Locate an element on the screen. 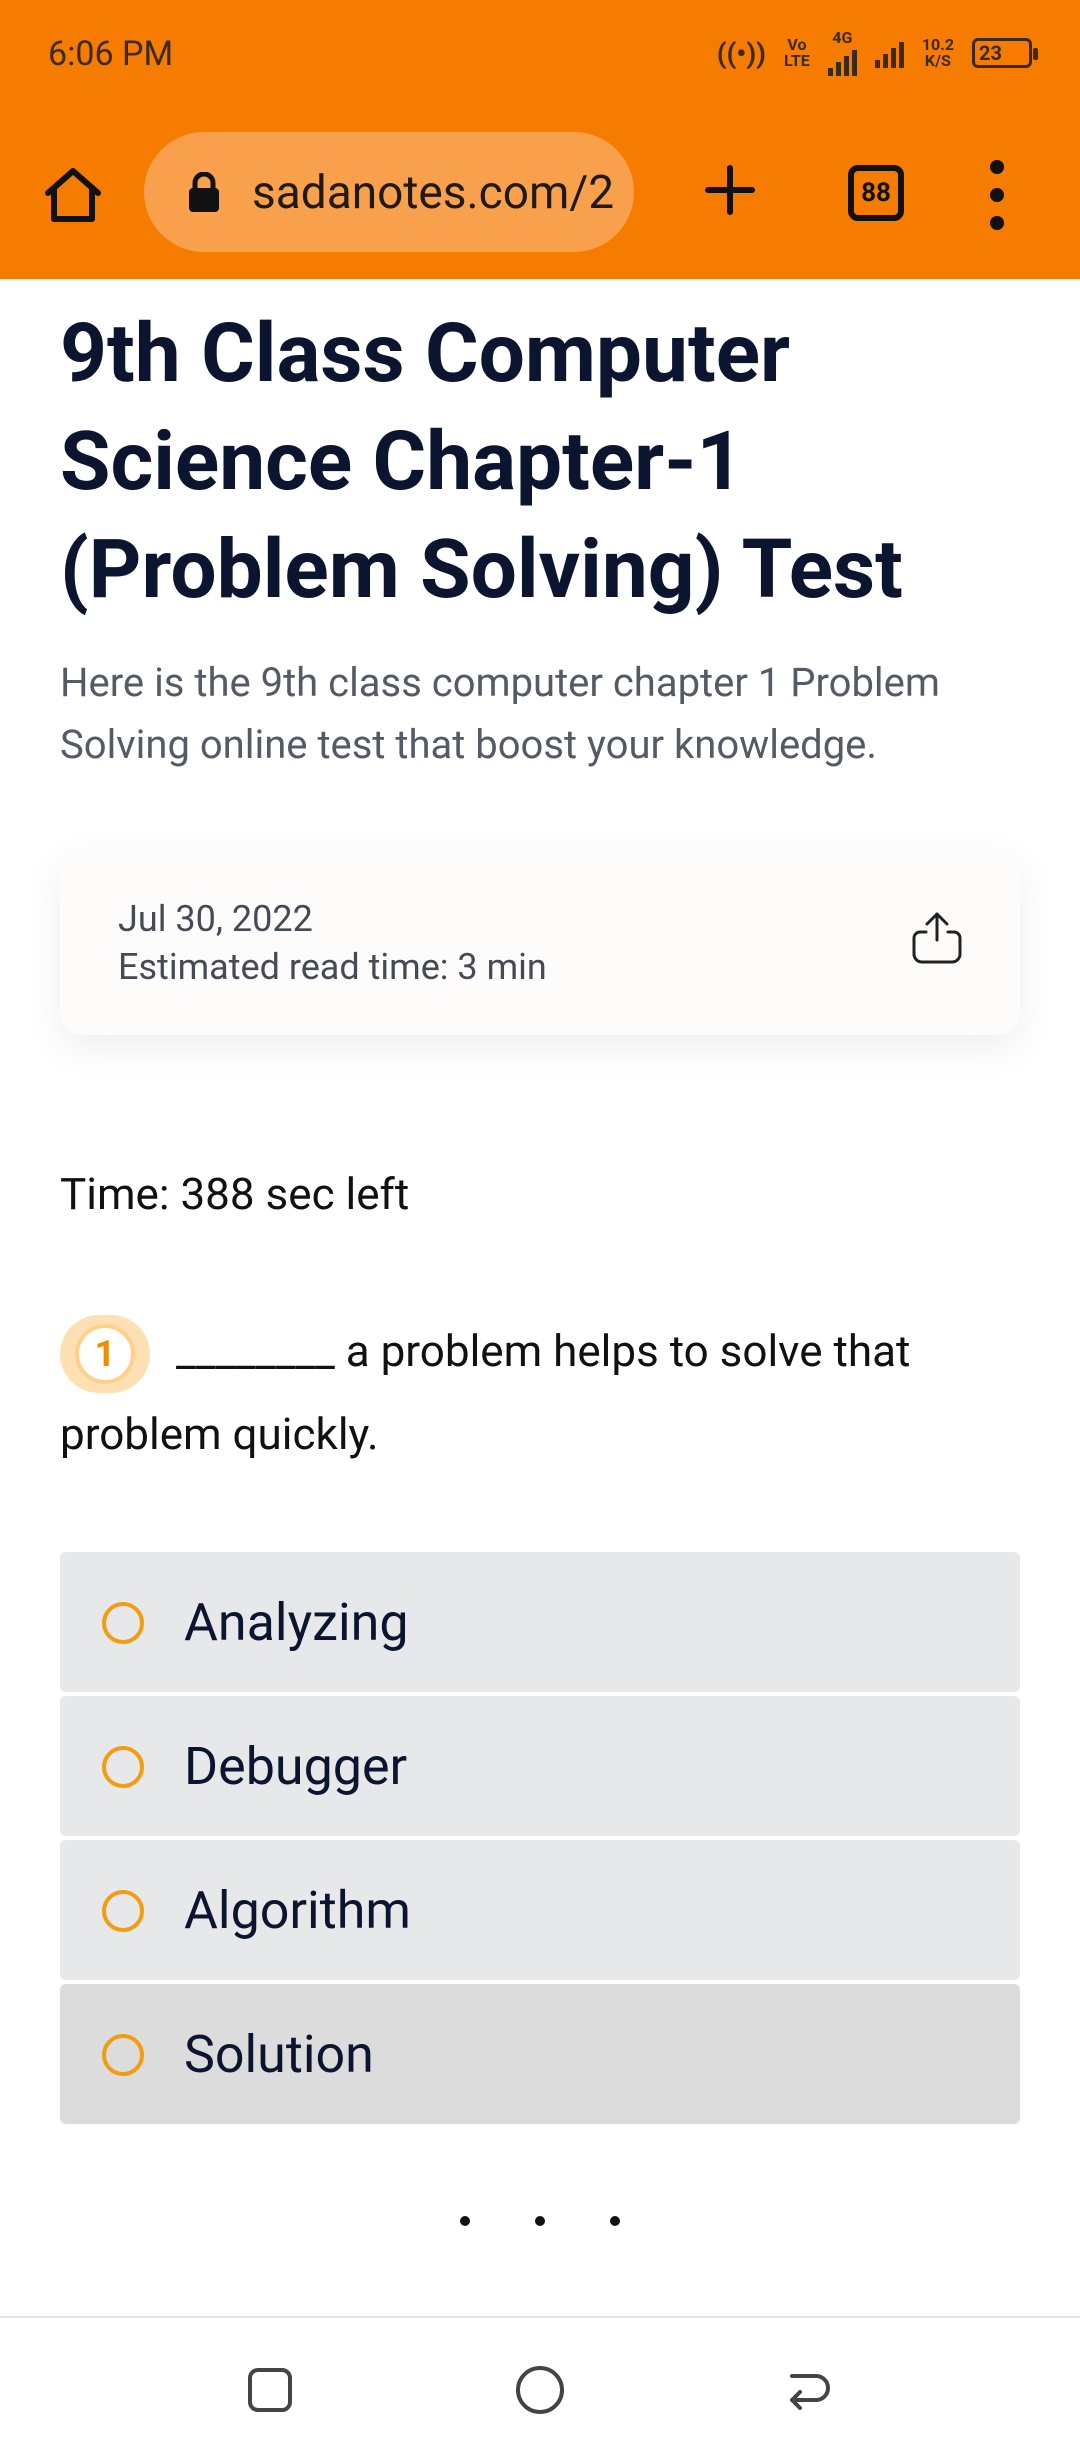  option-solution: Solution is located at coordinates (540, 2054).